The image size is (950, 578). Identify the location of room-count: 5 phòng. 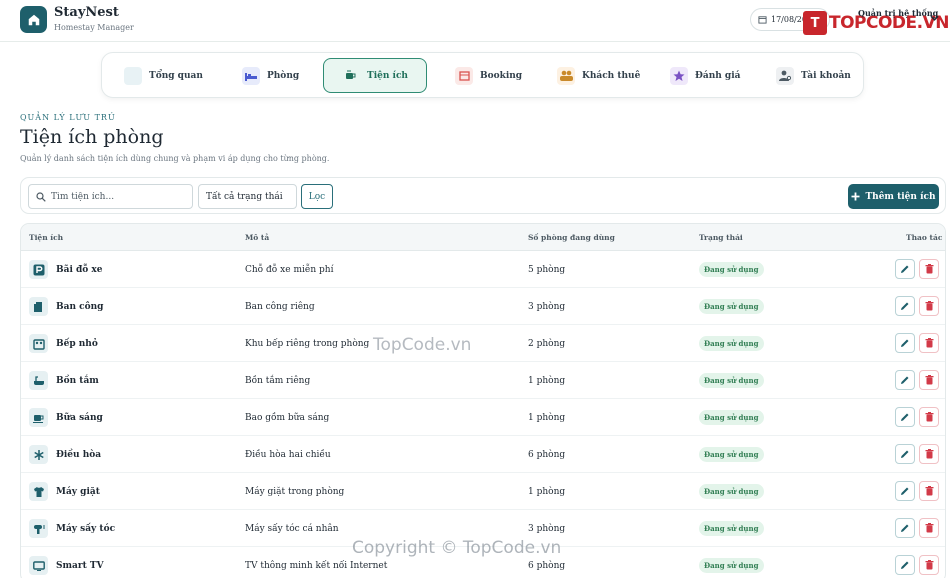
(547, 269).